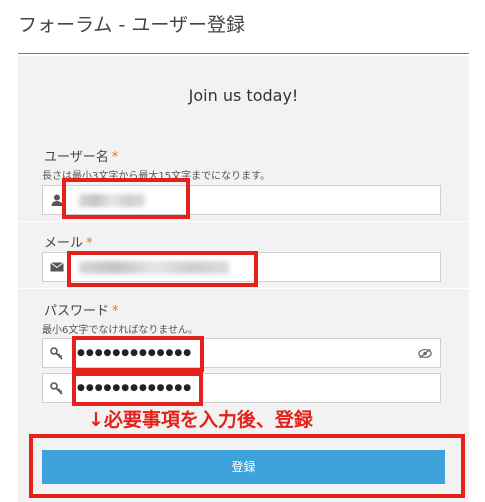 The width and height of the screenshot is (485, 502). What do you see at coordinates (76, 157) in the screenshot?
I see `username-label-text: ユーザー名` at bounding box center [76, 157].